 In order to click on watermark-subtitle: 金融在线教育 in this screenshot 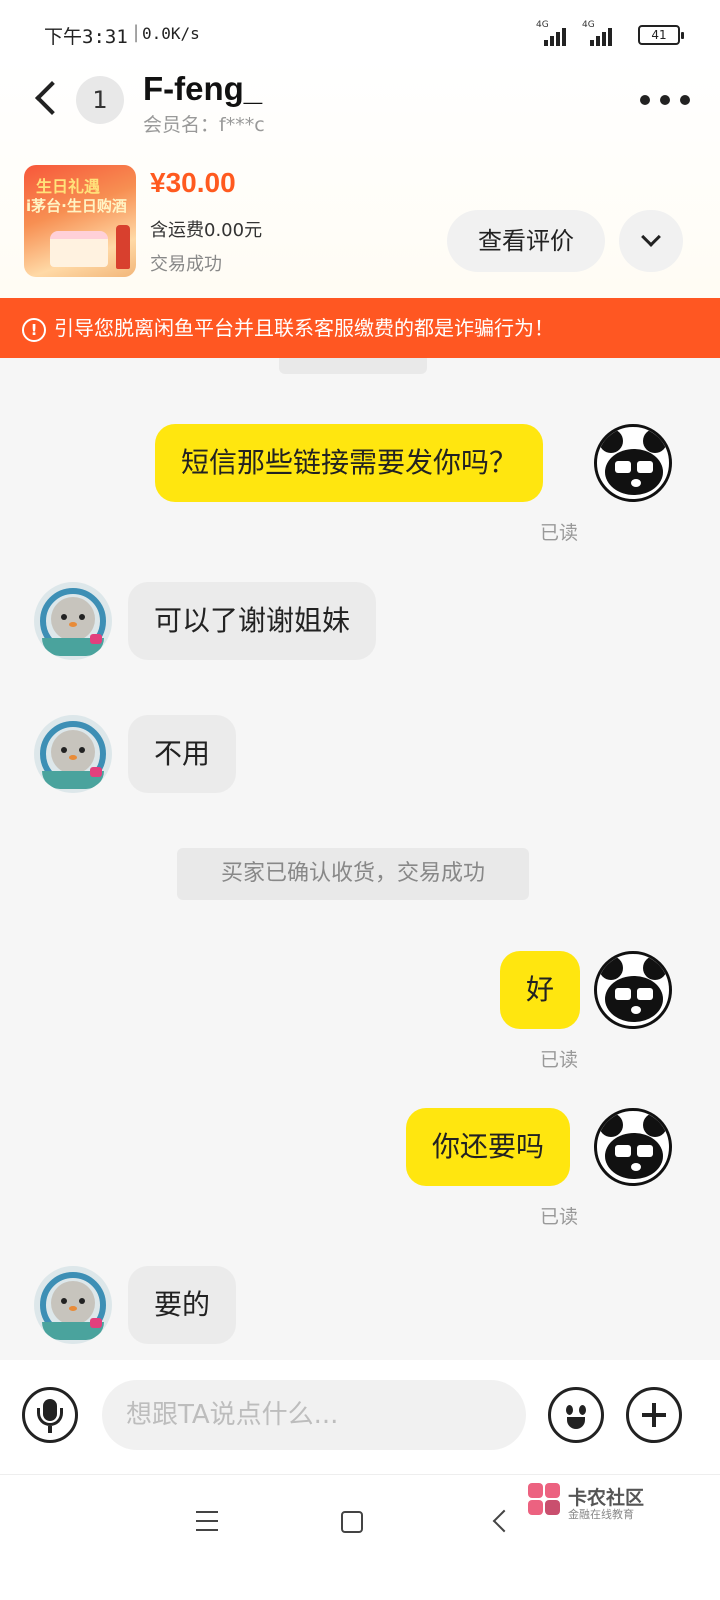, I will do `click(601, 1514)`.